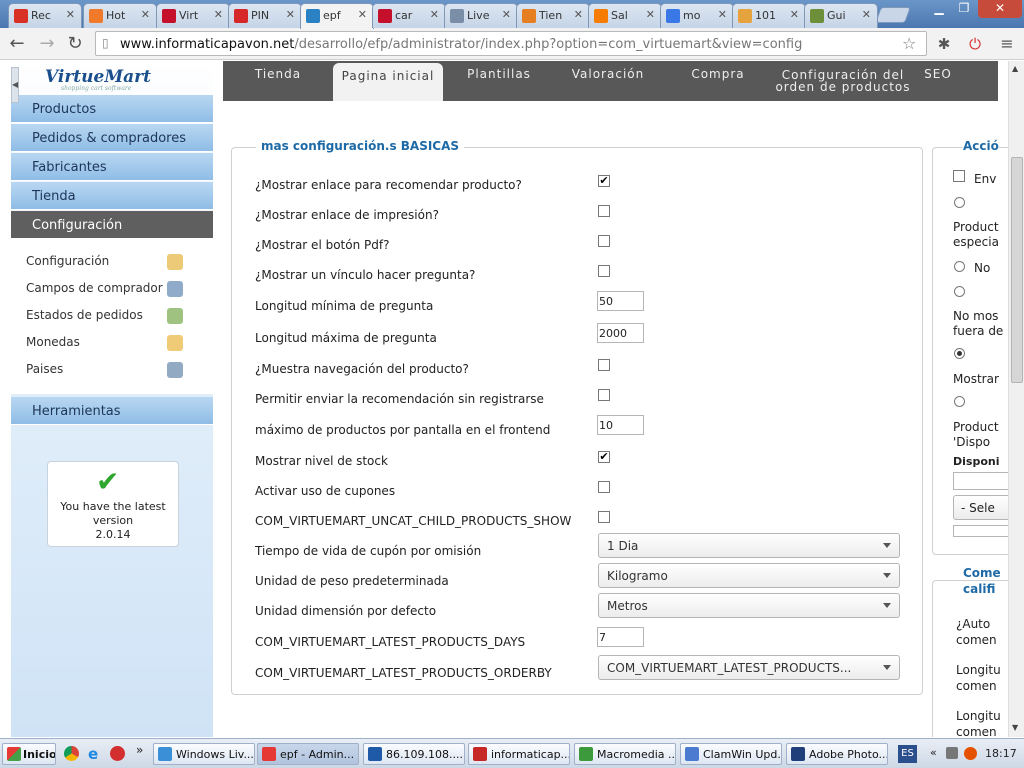 Image resolution: width=1024 pixels, height=768 pixels. I want to click on browser-tab: car ✕, so click(409, 15).